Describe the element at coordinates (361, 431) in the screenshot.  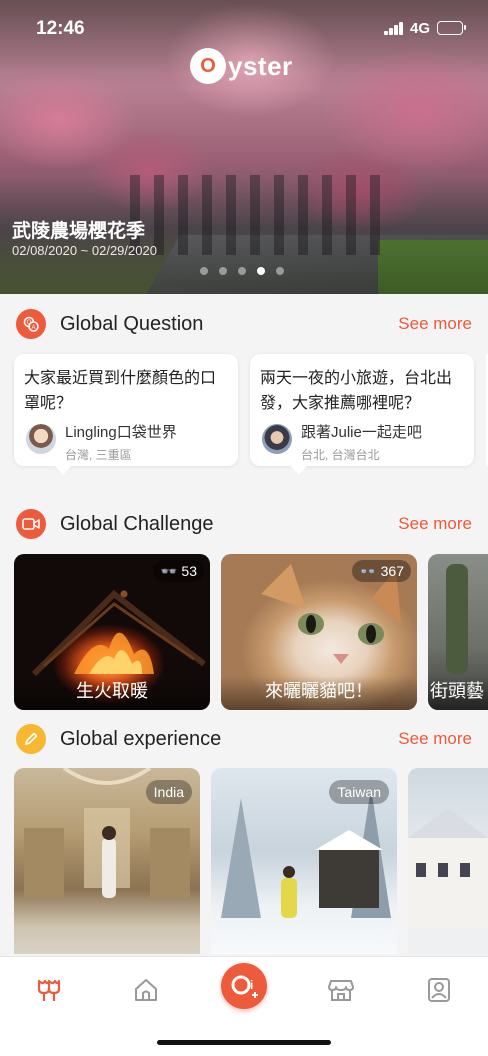
I see `question-user-name: 跟著Julie一起走吧` at that location.